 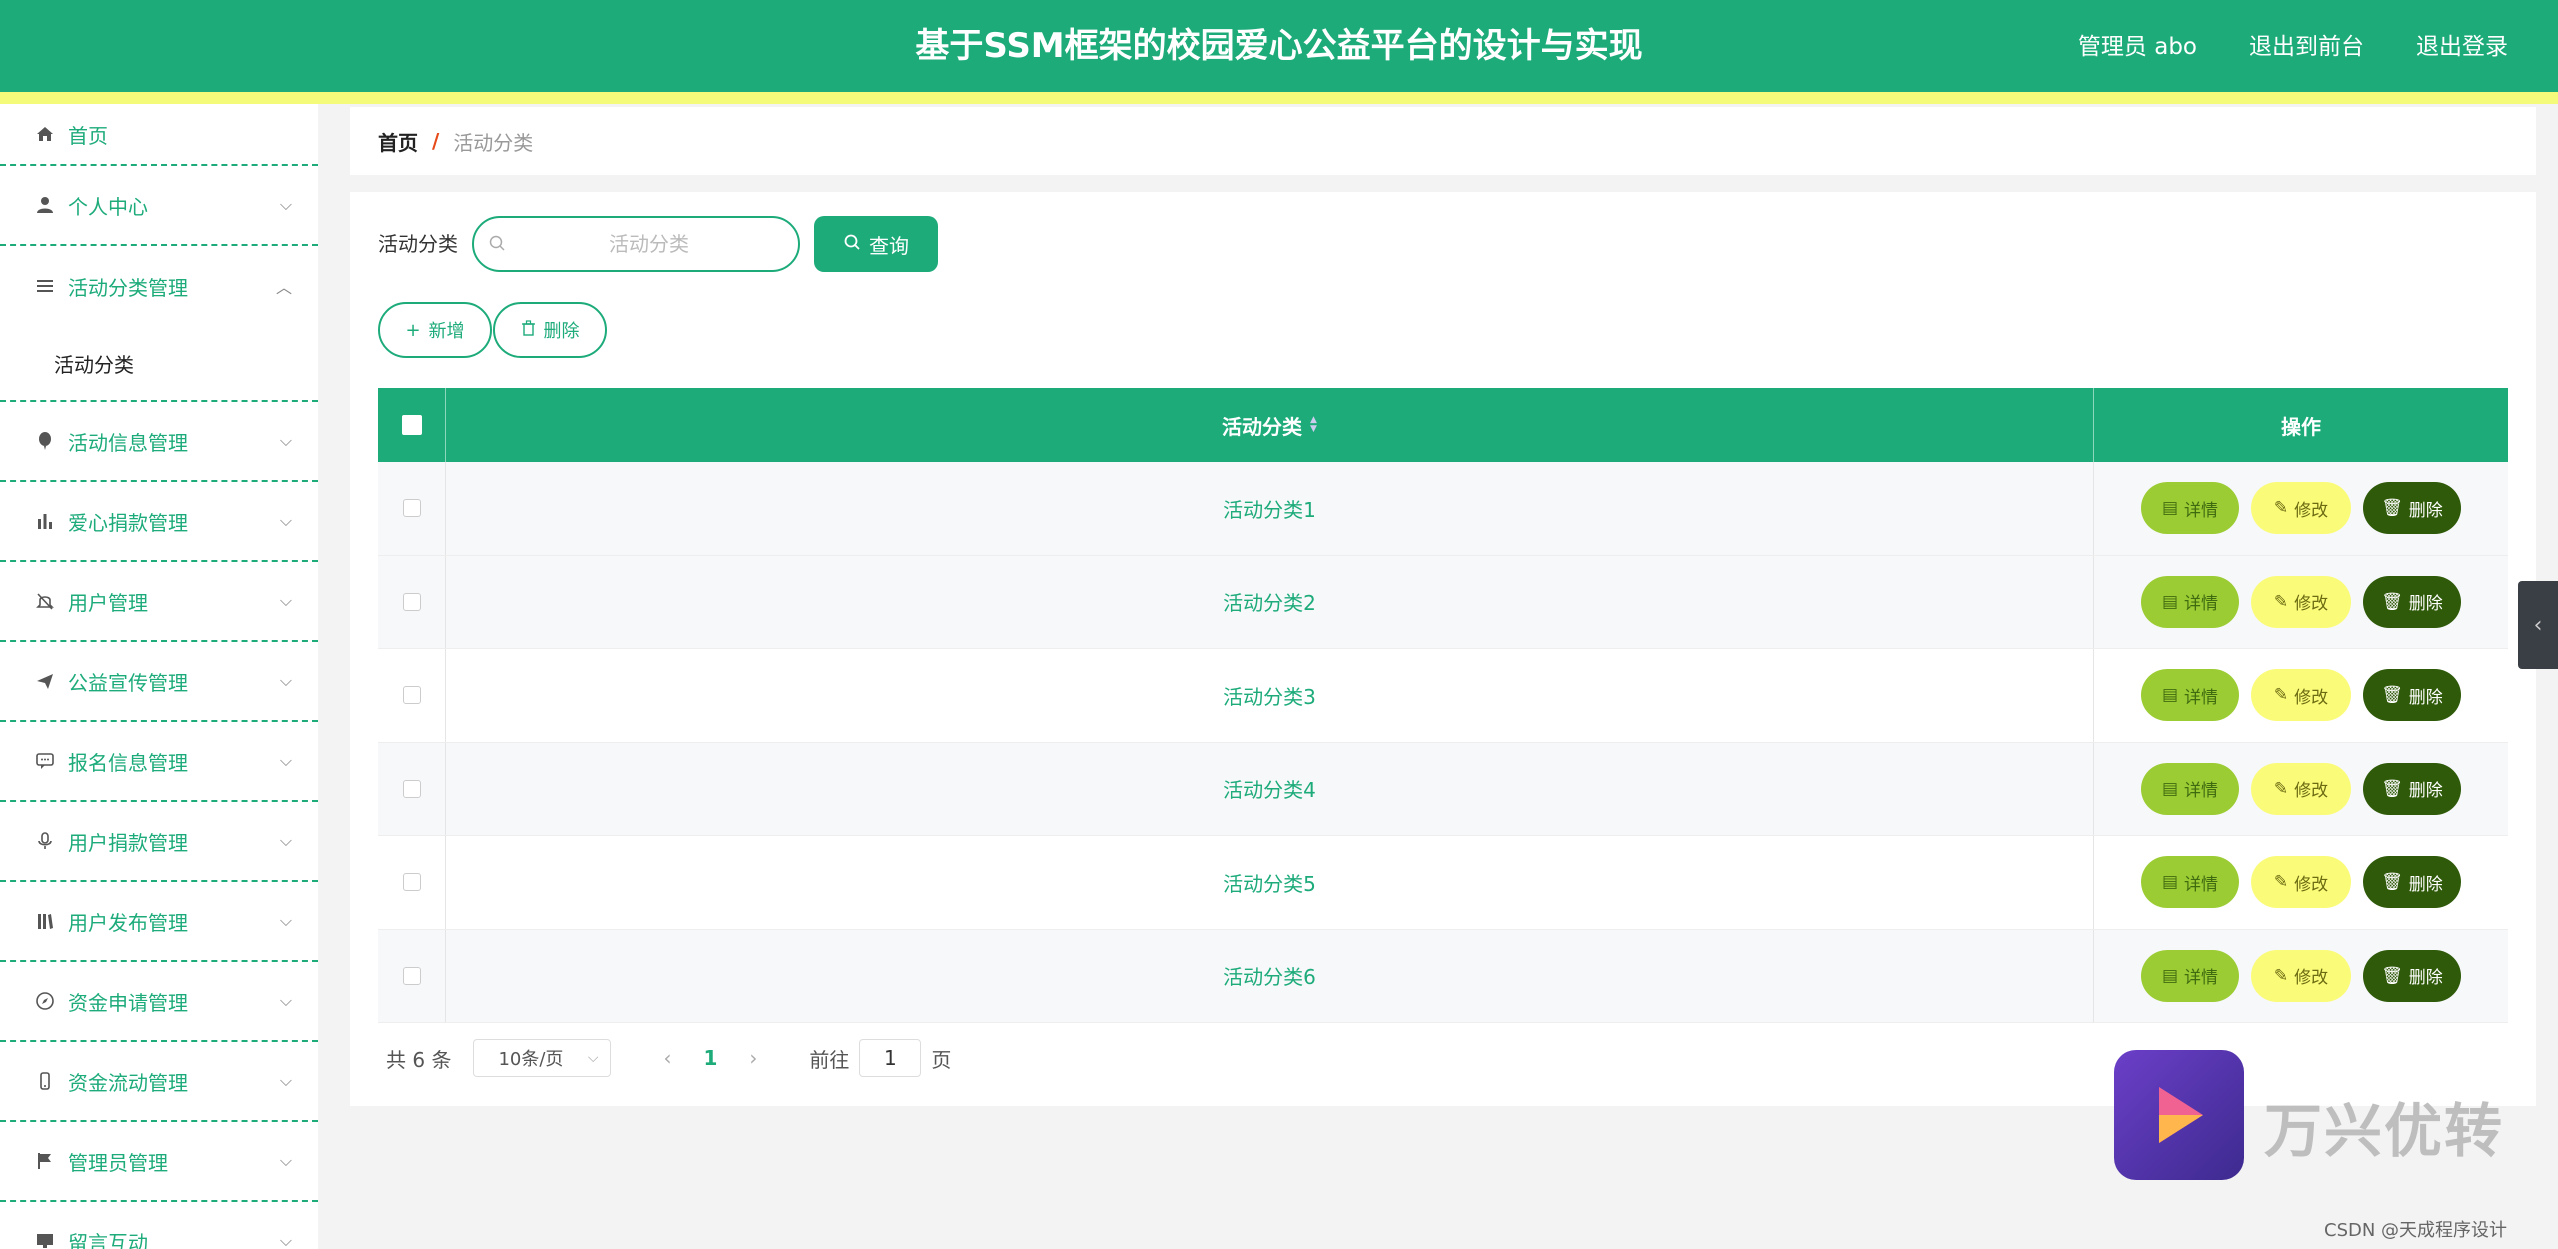 I want to click on sidebar-item-fund-flow-mgmt: 资金流动管理 ⌵, so click(x=159, y=1082).